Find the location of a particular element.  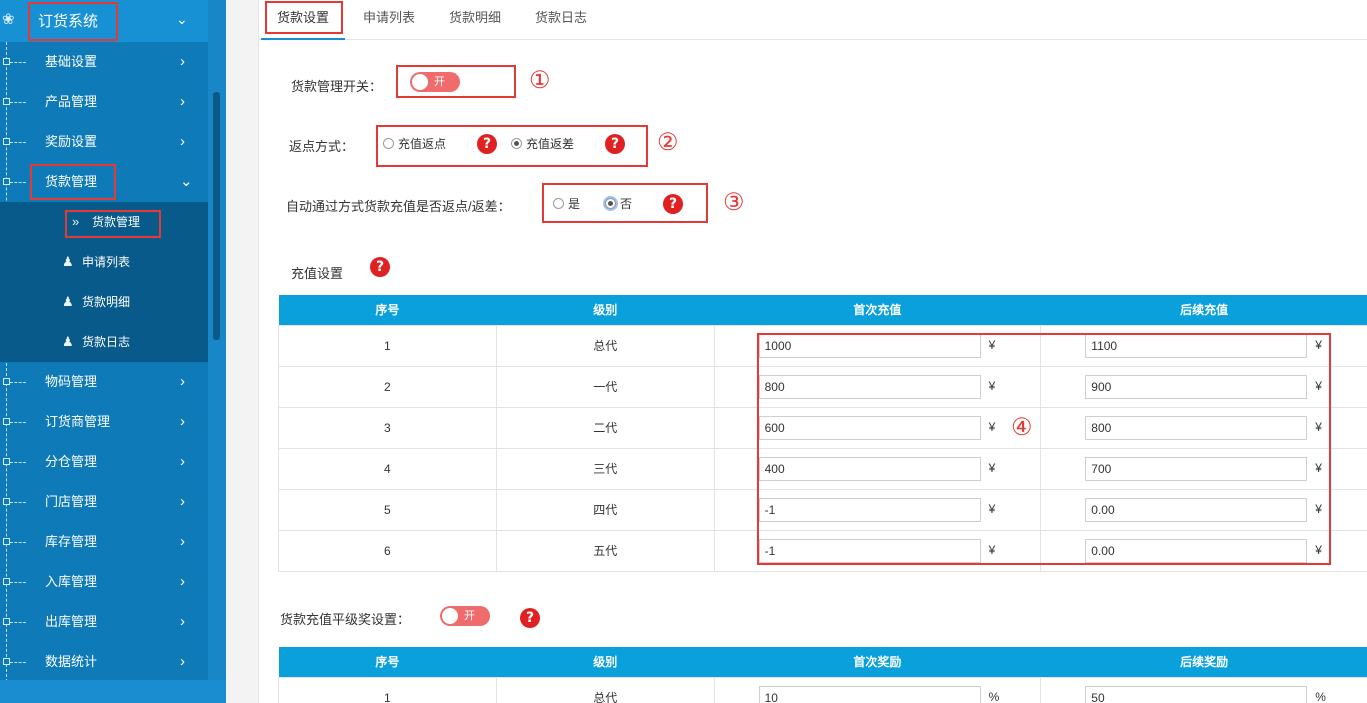

column-header: 后续奖励 is located at coordinates (1203, 662).